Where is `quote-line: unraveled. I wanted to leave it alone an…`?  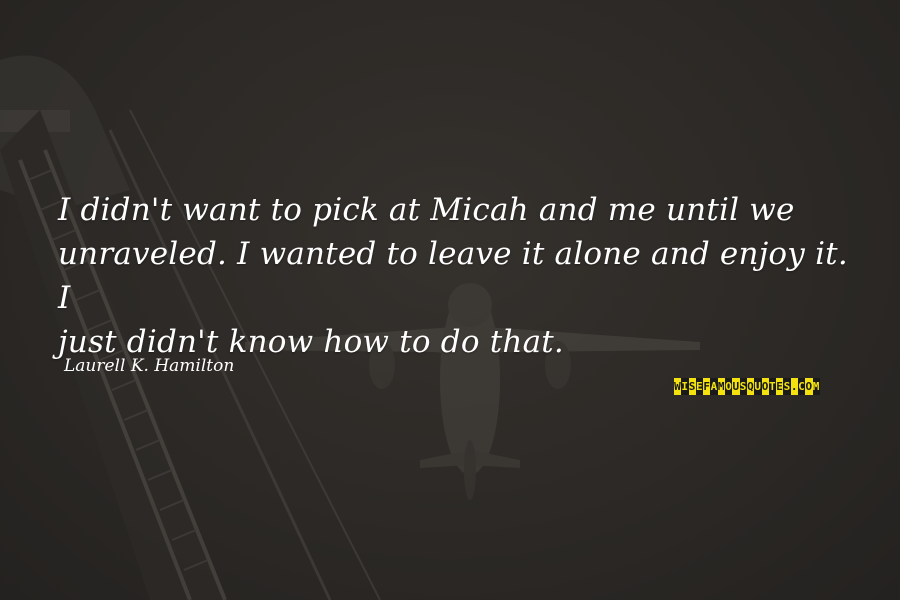
quote-line: unraveled. I wanted to leave it alone an… is located at coordinates (453, 276).